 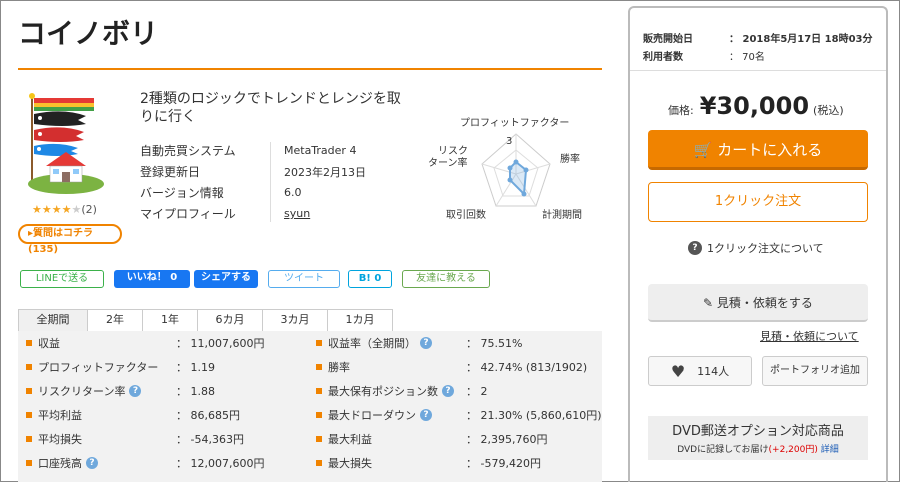 I want to click on stat-value: ： 12,007,600円, so click(x=220, y=463).